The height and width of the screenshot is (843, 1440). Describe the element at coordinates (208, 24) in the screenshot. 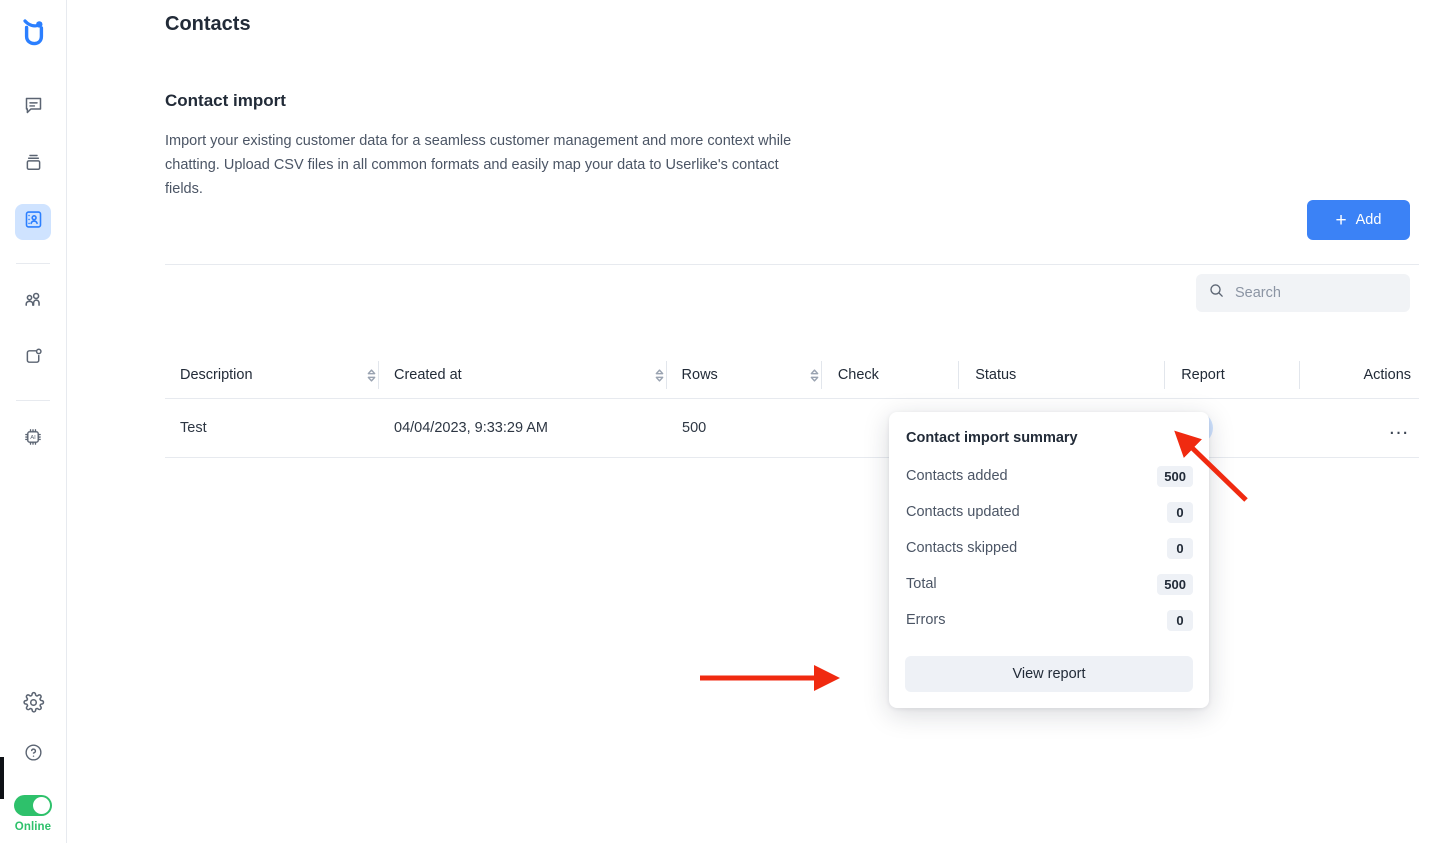

I see `page-title: Contacts` at that location.